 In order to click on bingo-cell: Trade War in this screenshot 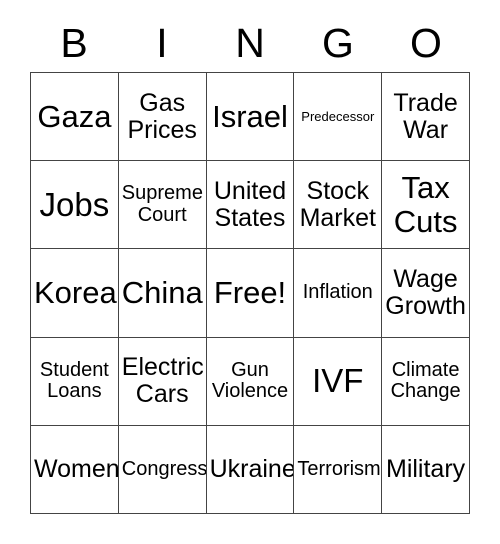, I will do `click(426, 117)`.